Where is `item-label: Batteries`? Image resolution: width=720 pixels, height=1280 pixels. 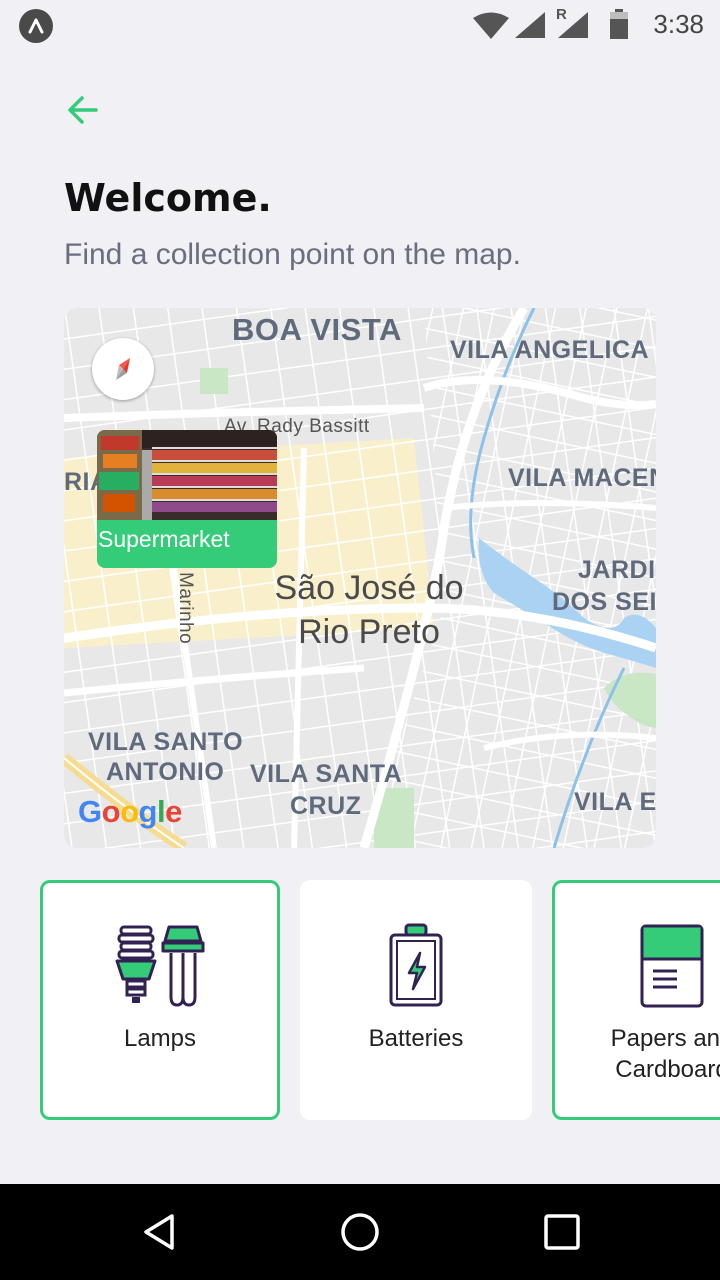 item-label: Batteries is located at coordinates (416, 1038).